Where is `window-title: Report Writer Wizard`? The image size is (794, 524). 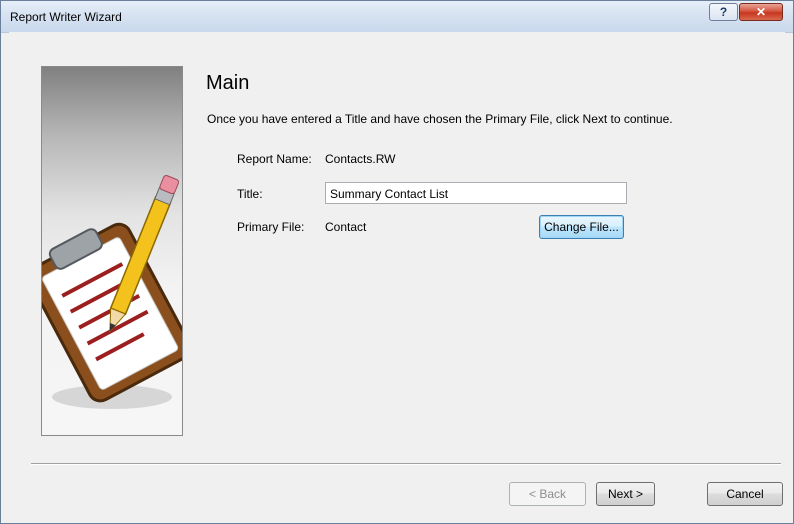 window-title: Report Writer Wizard is located at coordinates (66, 17).